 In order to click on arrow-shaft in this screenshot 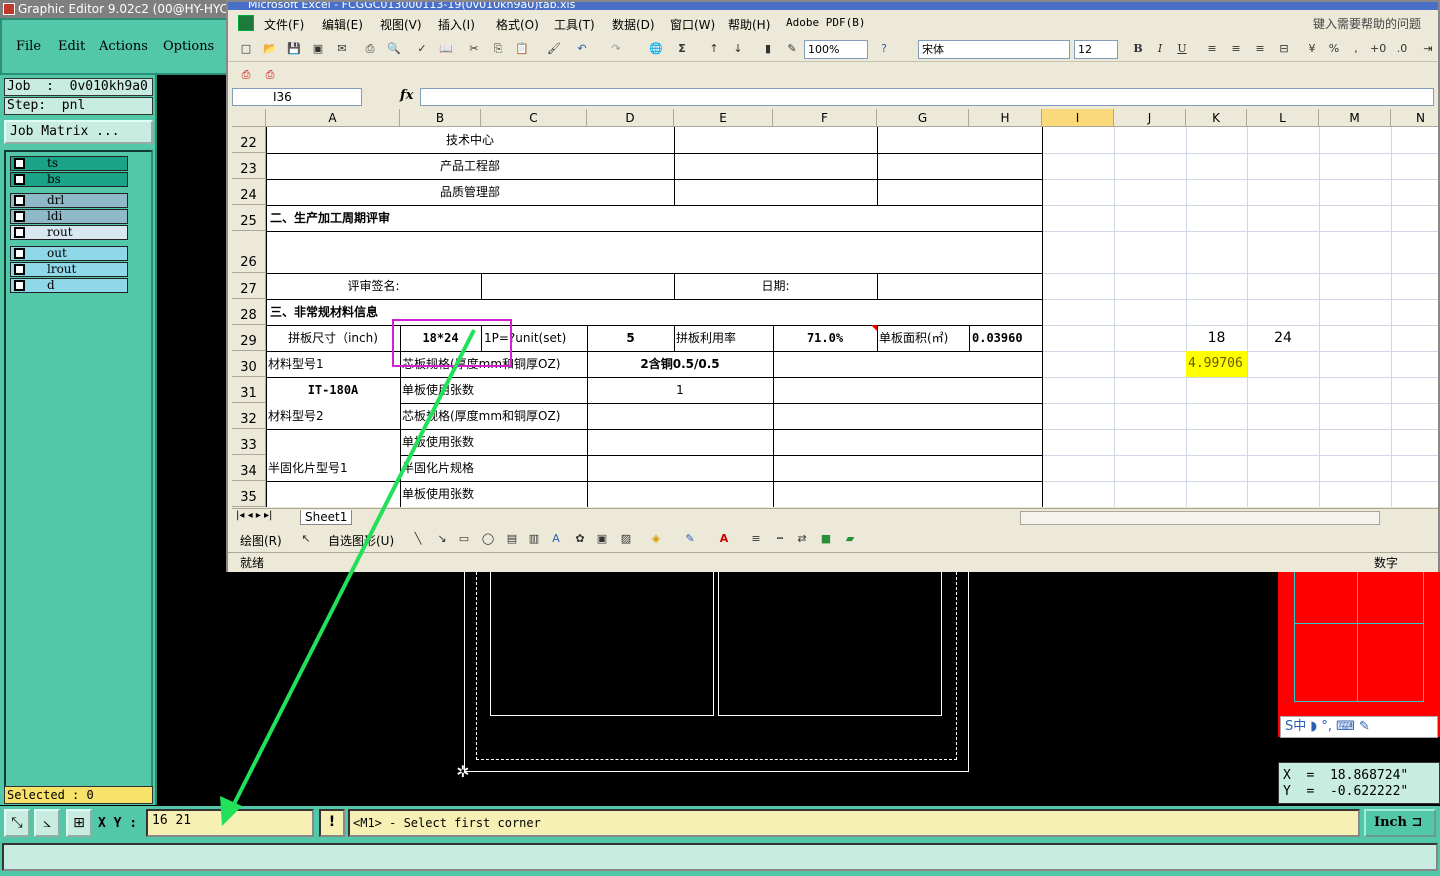, I will do `click(352, 571)`.